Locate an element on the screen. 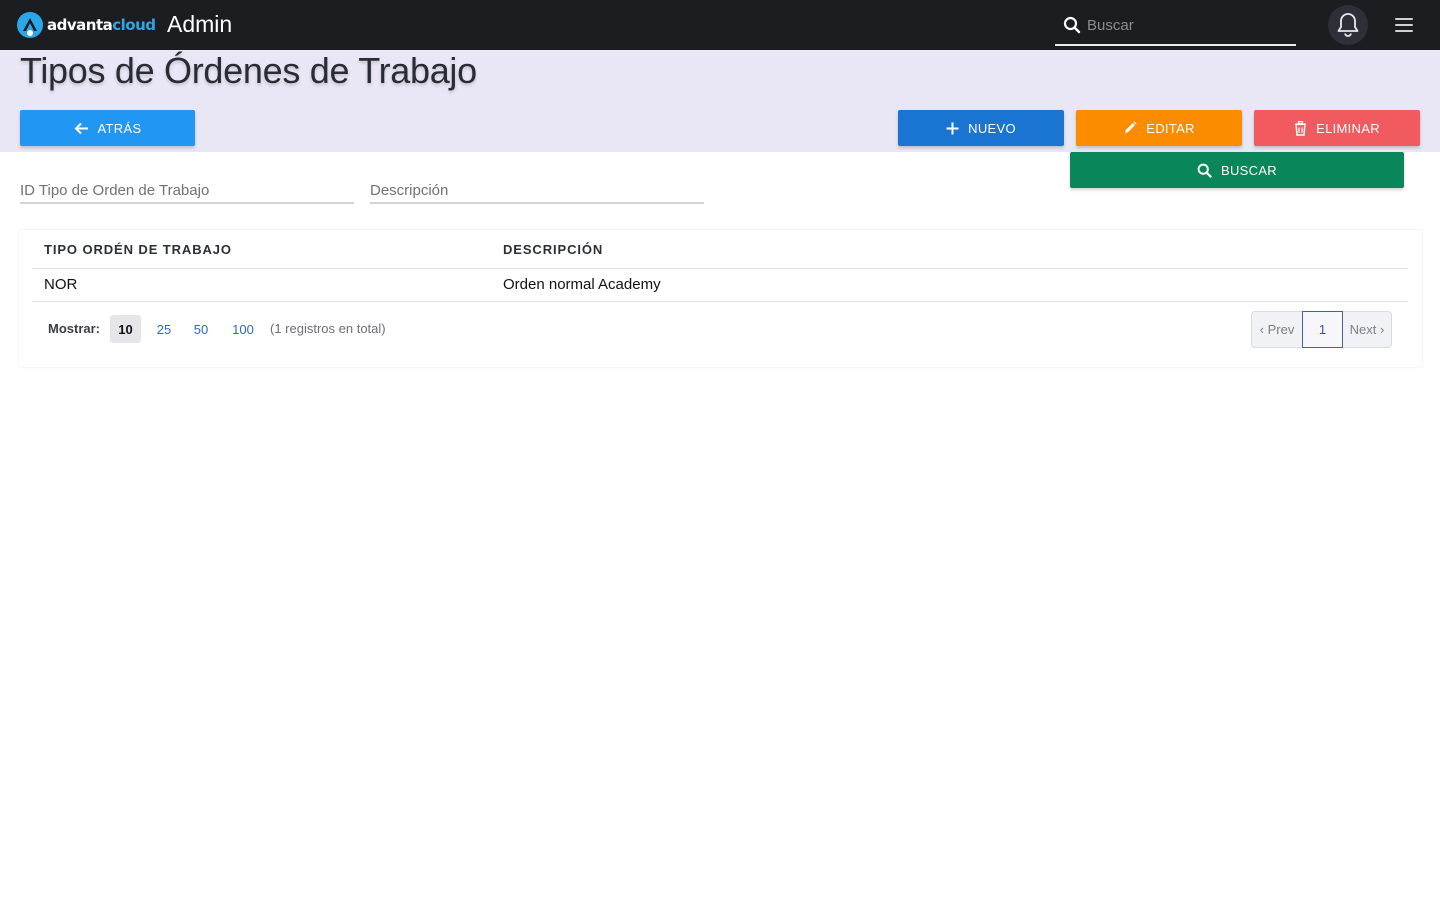 The width and height of the screenshot is (1440, 900). page-size-10: 10 is located at coordinates (125, 329).